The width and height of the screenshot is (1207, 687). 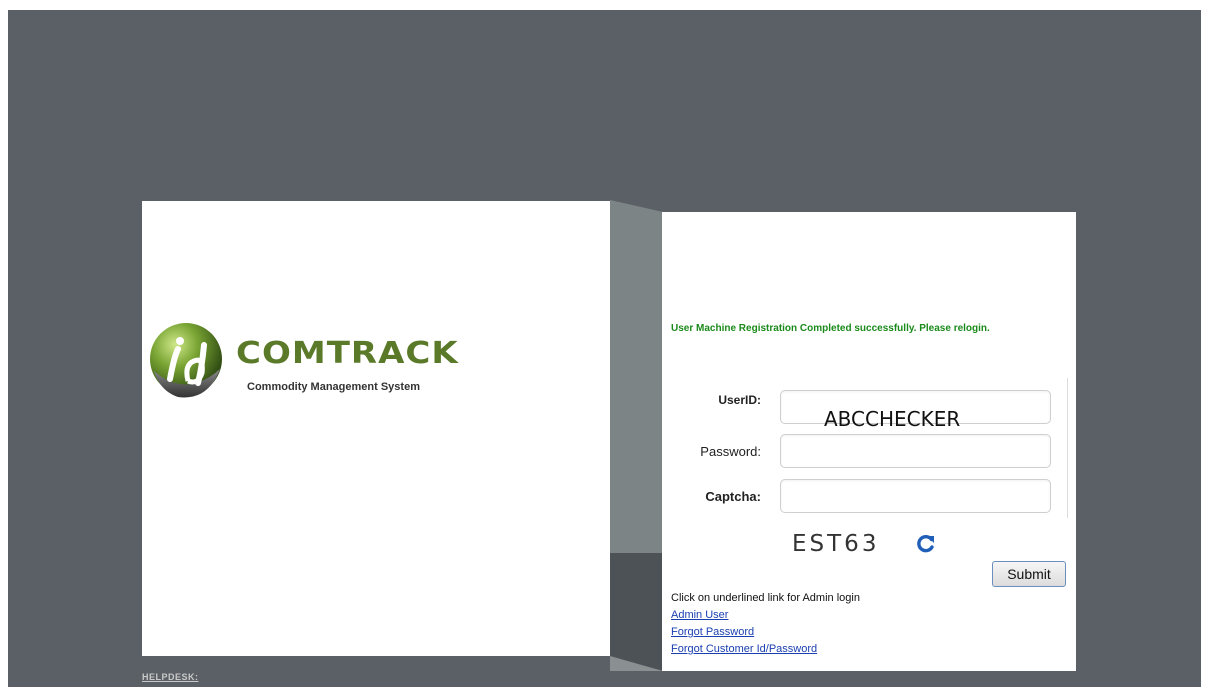 What do you see at coordinates (712, 632) in the screenshot?
I see `forgot-password-link: Forgot Password` at bounding box center [712, 632].